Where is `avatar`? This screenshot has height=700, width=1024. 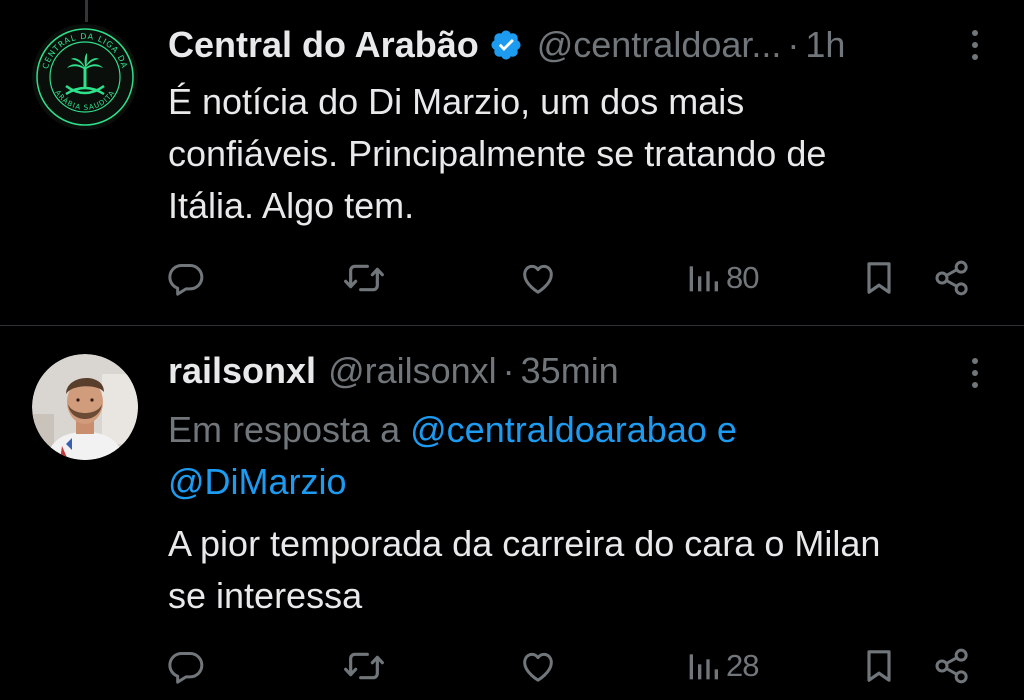 avatar is located at coordinates (85, 407).